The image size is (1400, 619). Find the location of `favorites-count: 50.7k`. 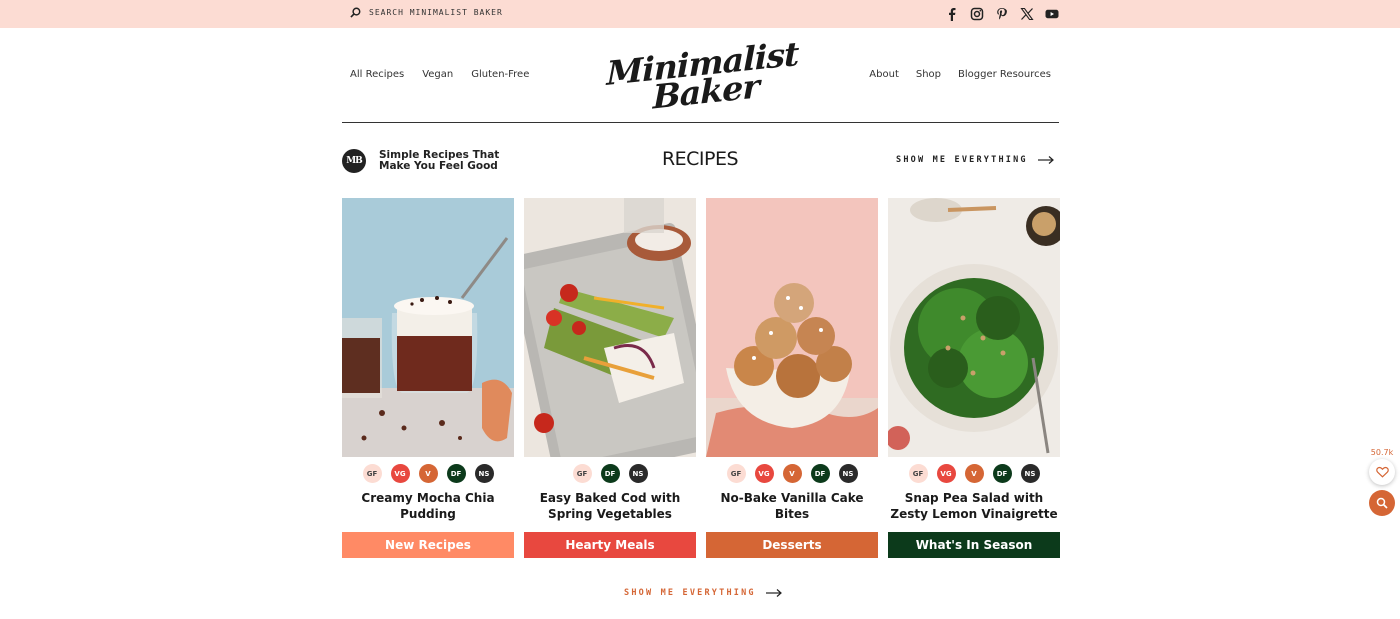

favorites-count: 50.7k is located at coordinates (1382, 452).